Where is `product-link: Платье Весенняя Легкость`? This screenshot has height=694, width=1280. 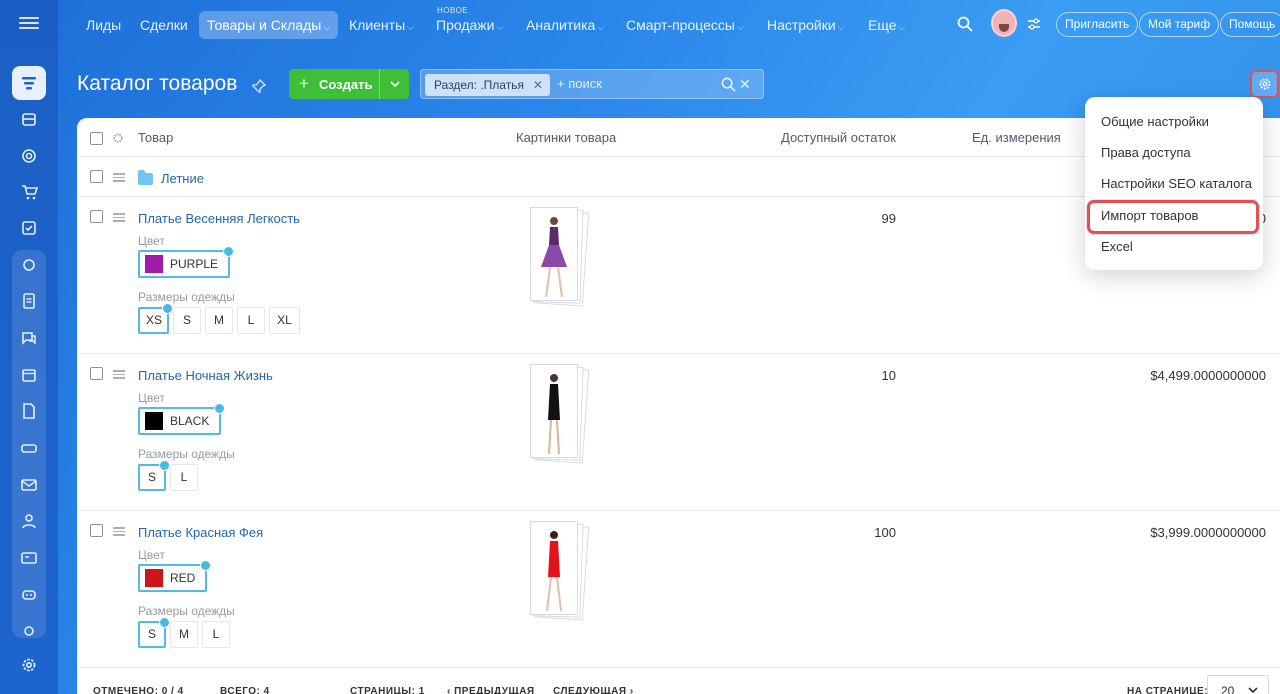
product-link: Платье Весенняя Легкость is located at coordinates (219, 218).